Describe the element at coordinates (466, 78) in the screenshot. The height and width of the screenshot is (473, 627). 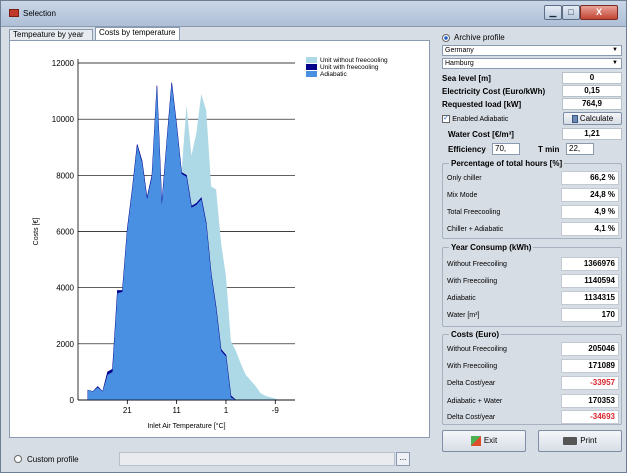
I see `sea-level-label: Sea level [m]` at that location.